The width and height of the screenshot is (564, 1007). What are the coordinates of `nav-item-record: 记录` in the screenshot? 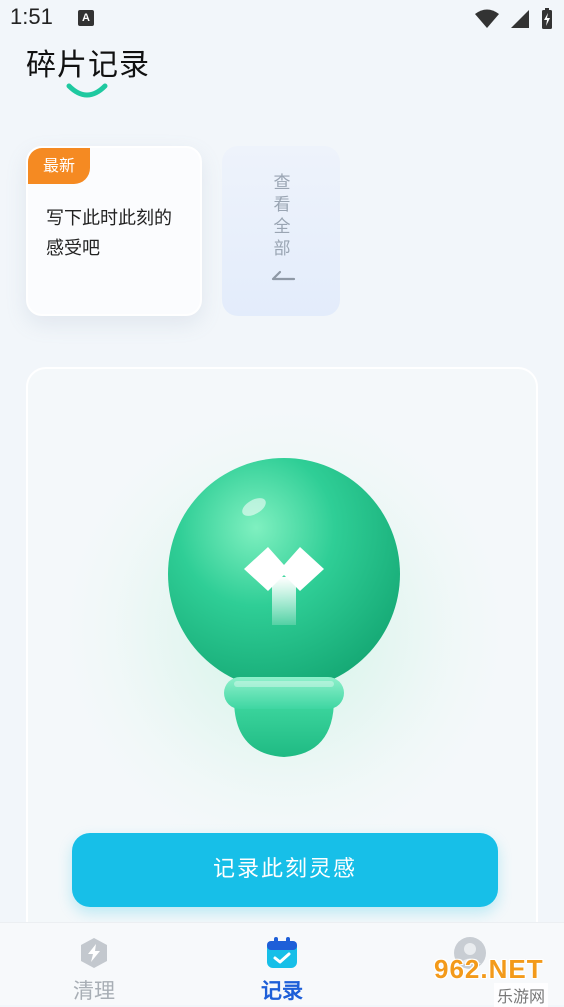 It's located at (282, 964).